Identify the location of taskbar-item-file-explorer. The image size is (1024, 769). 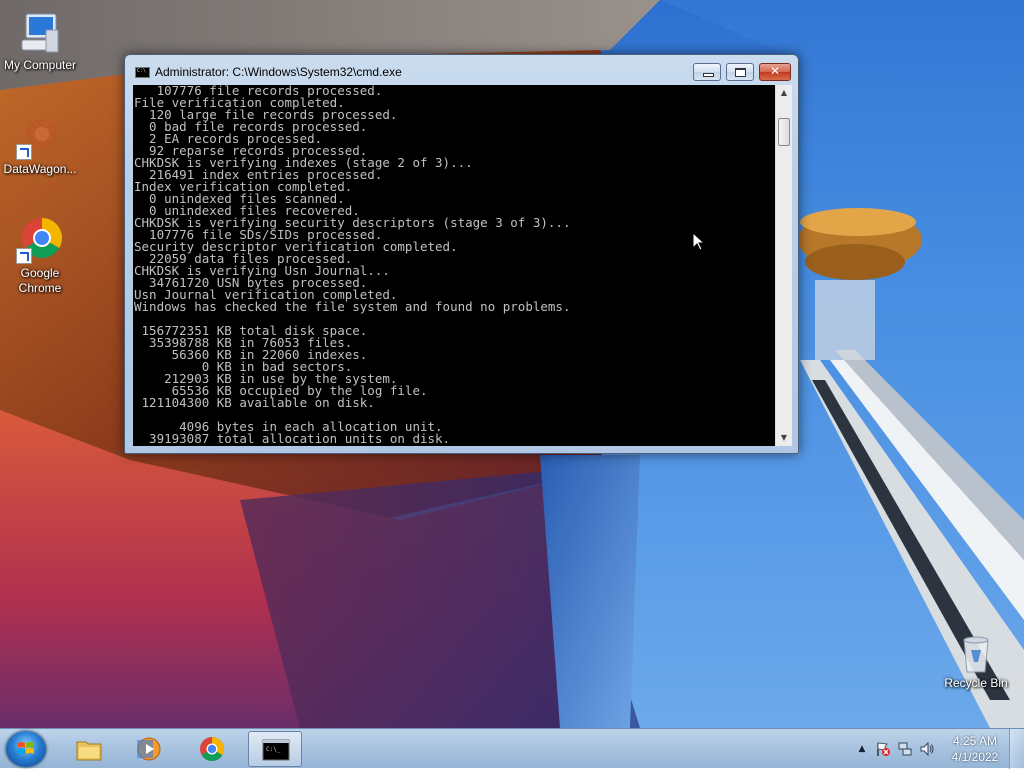
(89, 749).